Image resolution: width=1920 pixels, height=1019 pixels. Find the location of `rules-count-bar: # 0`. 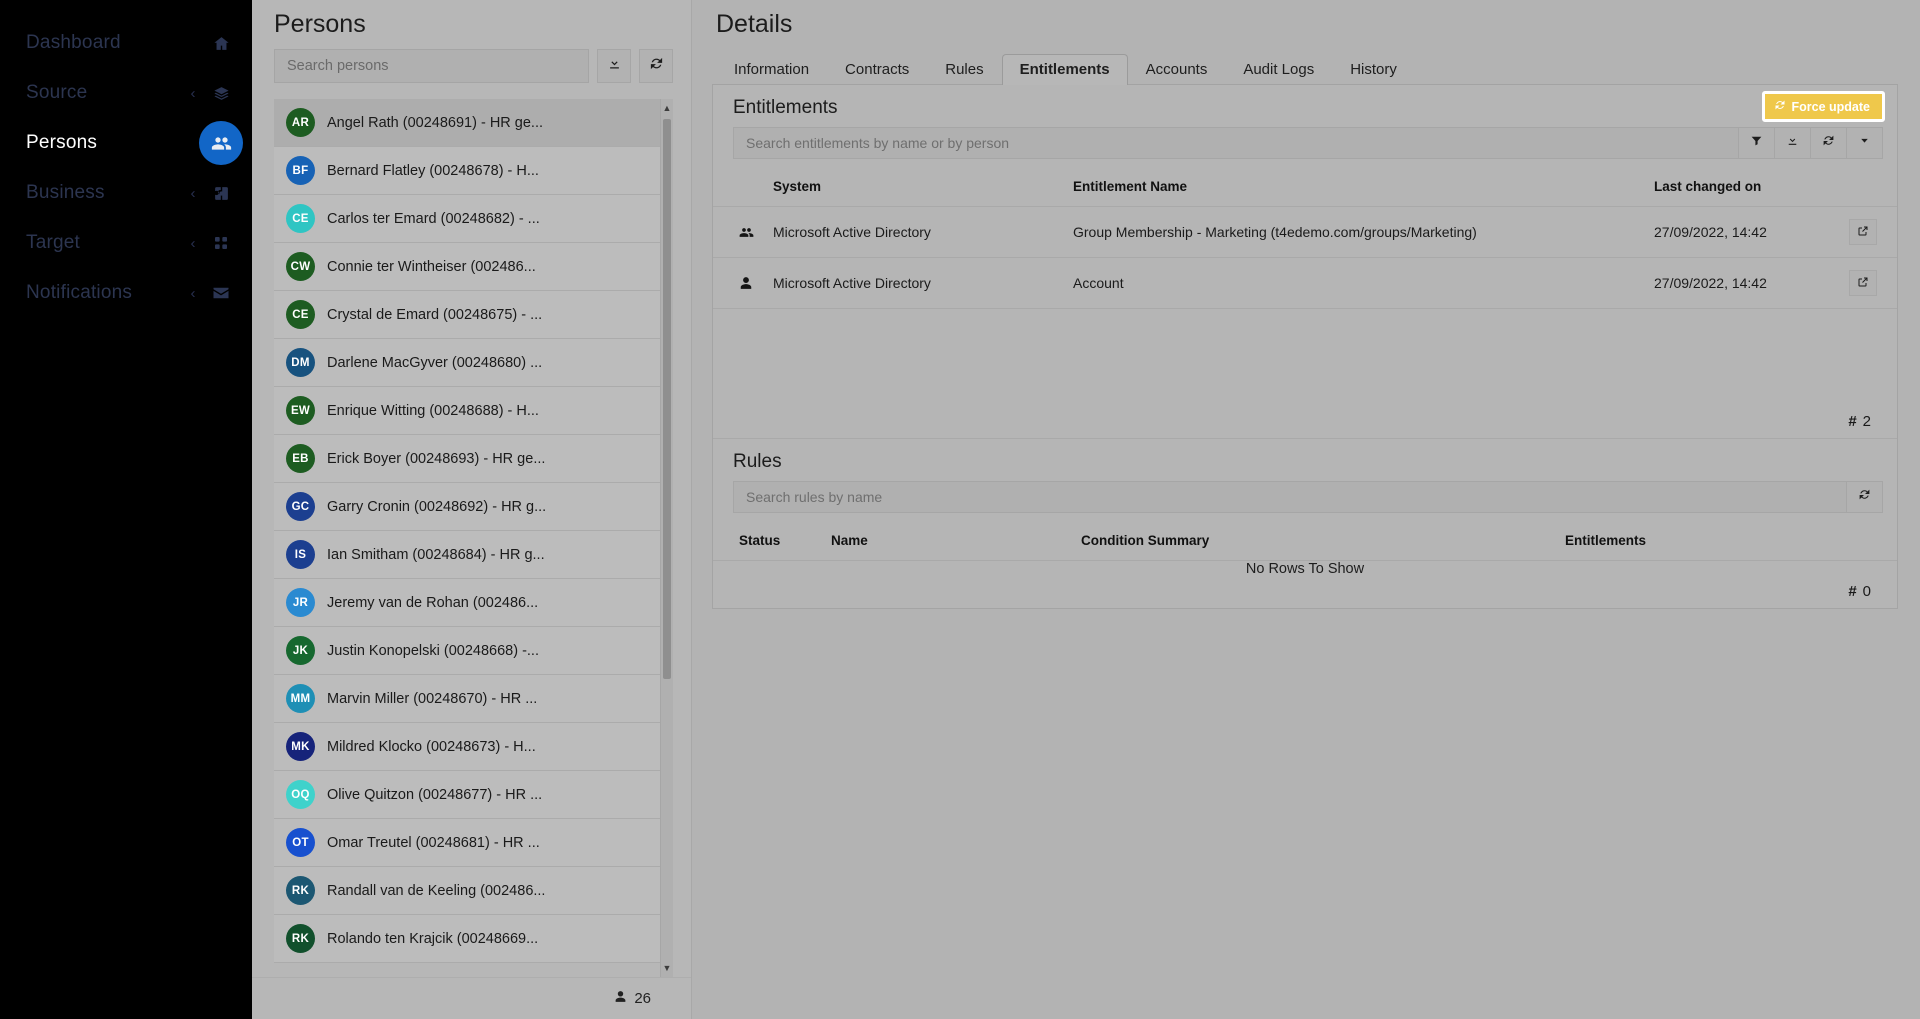

rules-count-bar: # 0 is located at coordinates (1305, 592).